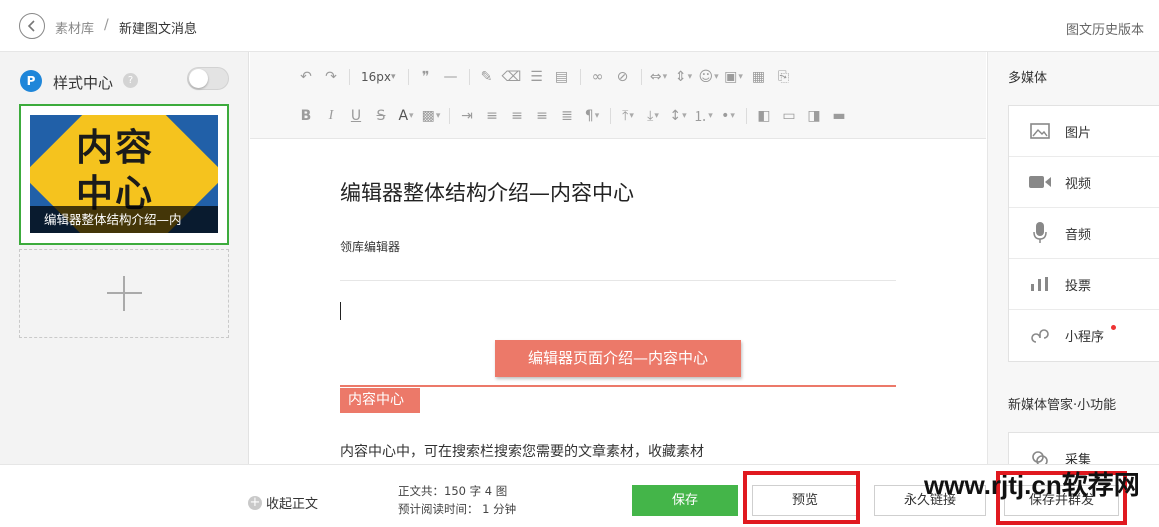 The image size is (1159, 527). What do you see at coordinates (1040, 336) in the screenshot?
I see `mini-program-icon` at bounding box center [1040, 336].